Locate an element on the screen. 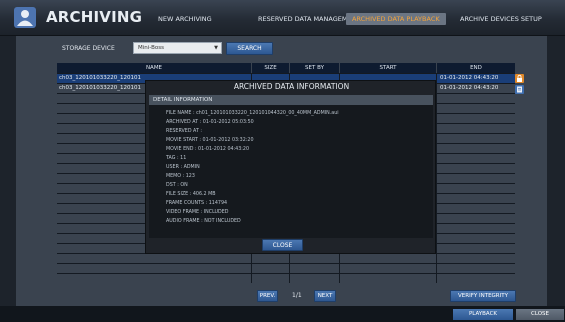 This screenshot has height=322, width=565. column-header-end: END is located at coordinates (476, 68).